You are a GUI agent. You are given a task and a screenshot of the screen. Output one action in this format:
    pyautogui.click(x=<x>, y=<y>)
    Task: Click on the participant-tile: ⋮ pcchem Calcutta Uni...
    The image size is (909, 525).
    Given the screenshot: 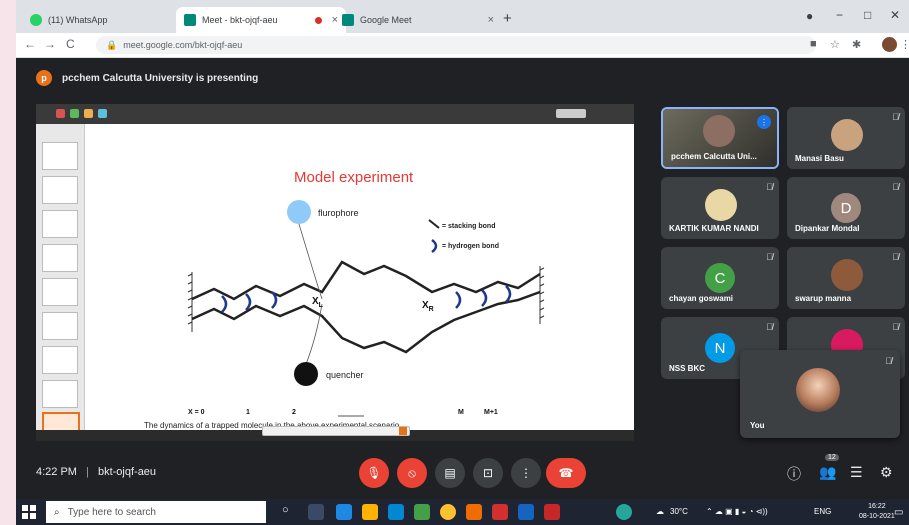 What is the action you would take?
    pyautogui.click(x=720, y=138)
    